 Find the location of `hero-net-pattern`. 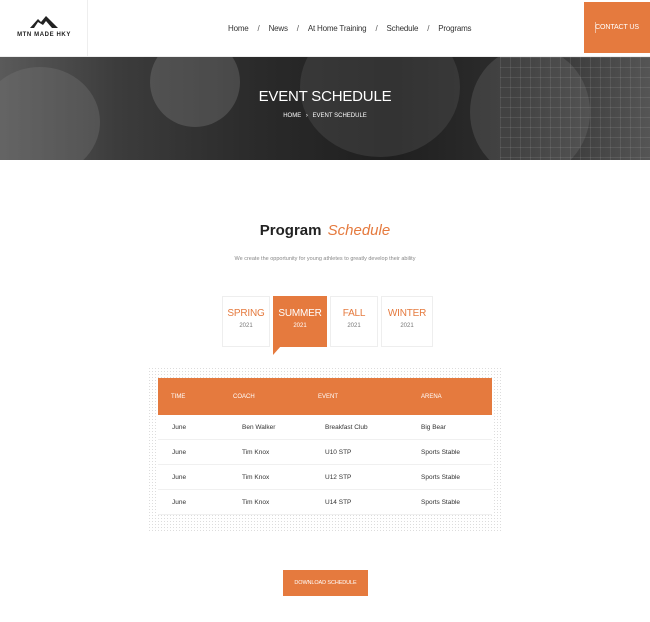

hero-net-pattern is located at coordinates (575, 108).